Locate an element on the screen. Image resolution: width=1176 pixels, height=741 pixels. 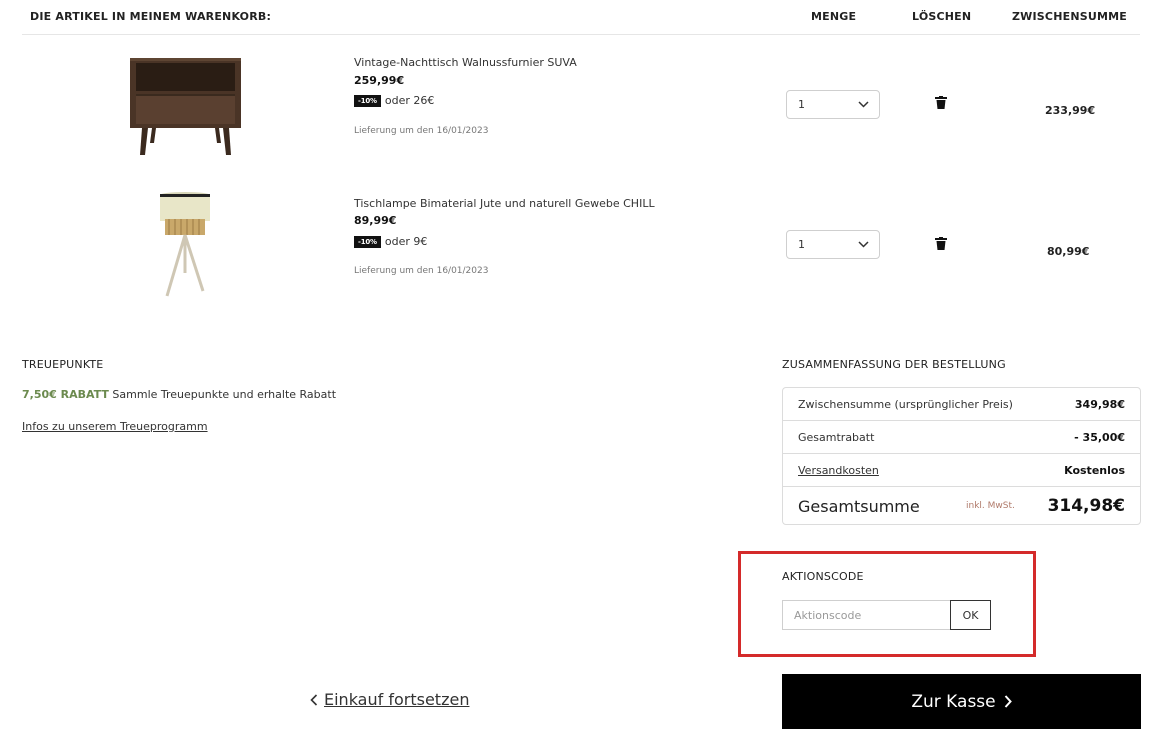
summary-row-discount: Gesamtrabatt - 35,00€ is located at coordinates (961, 437).